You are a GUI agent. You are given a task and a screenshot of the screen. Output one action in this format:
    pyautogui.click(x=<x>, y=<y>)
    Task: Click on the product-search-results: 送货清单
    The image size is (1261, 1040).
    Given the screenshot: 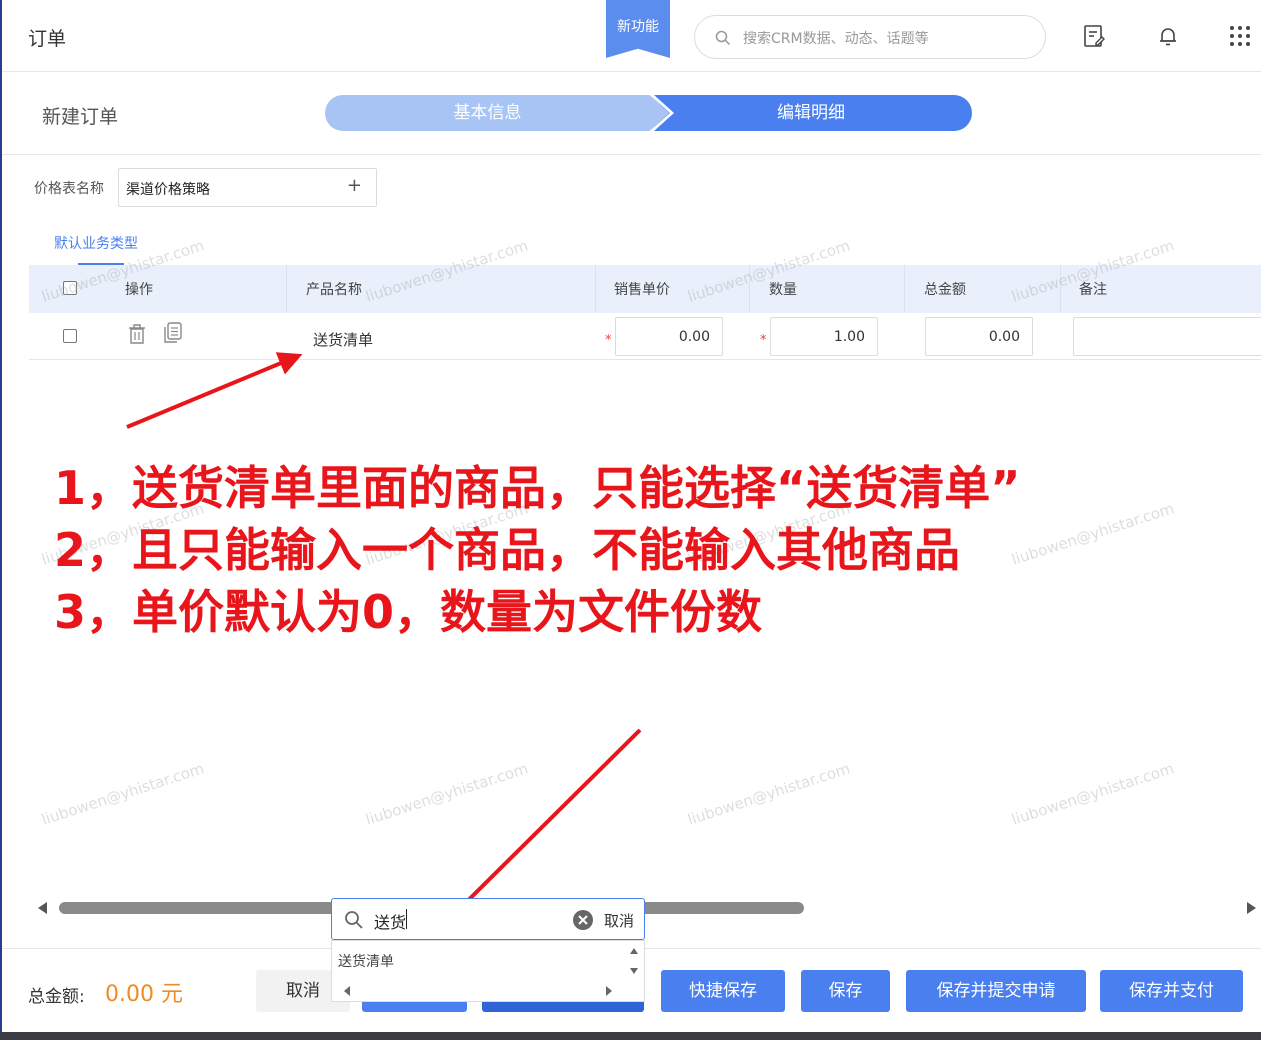 What is the action you would take?
    pyautogui.click(x=488, y=971)
    